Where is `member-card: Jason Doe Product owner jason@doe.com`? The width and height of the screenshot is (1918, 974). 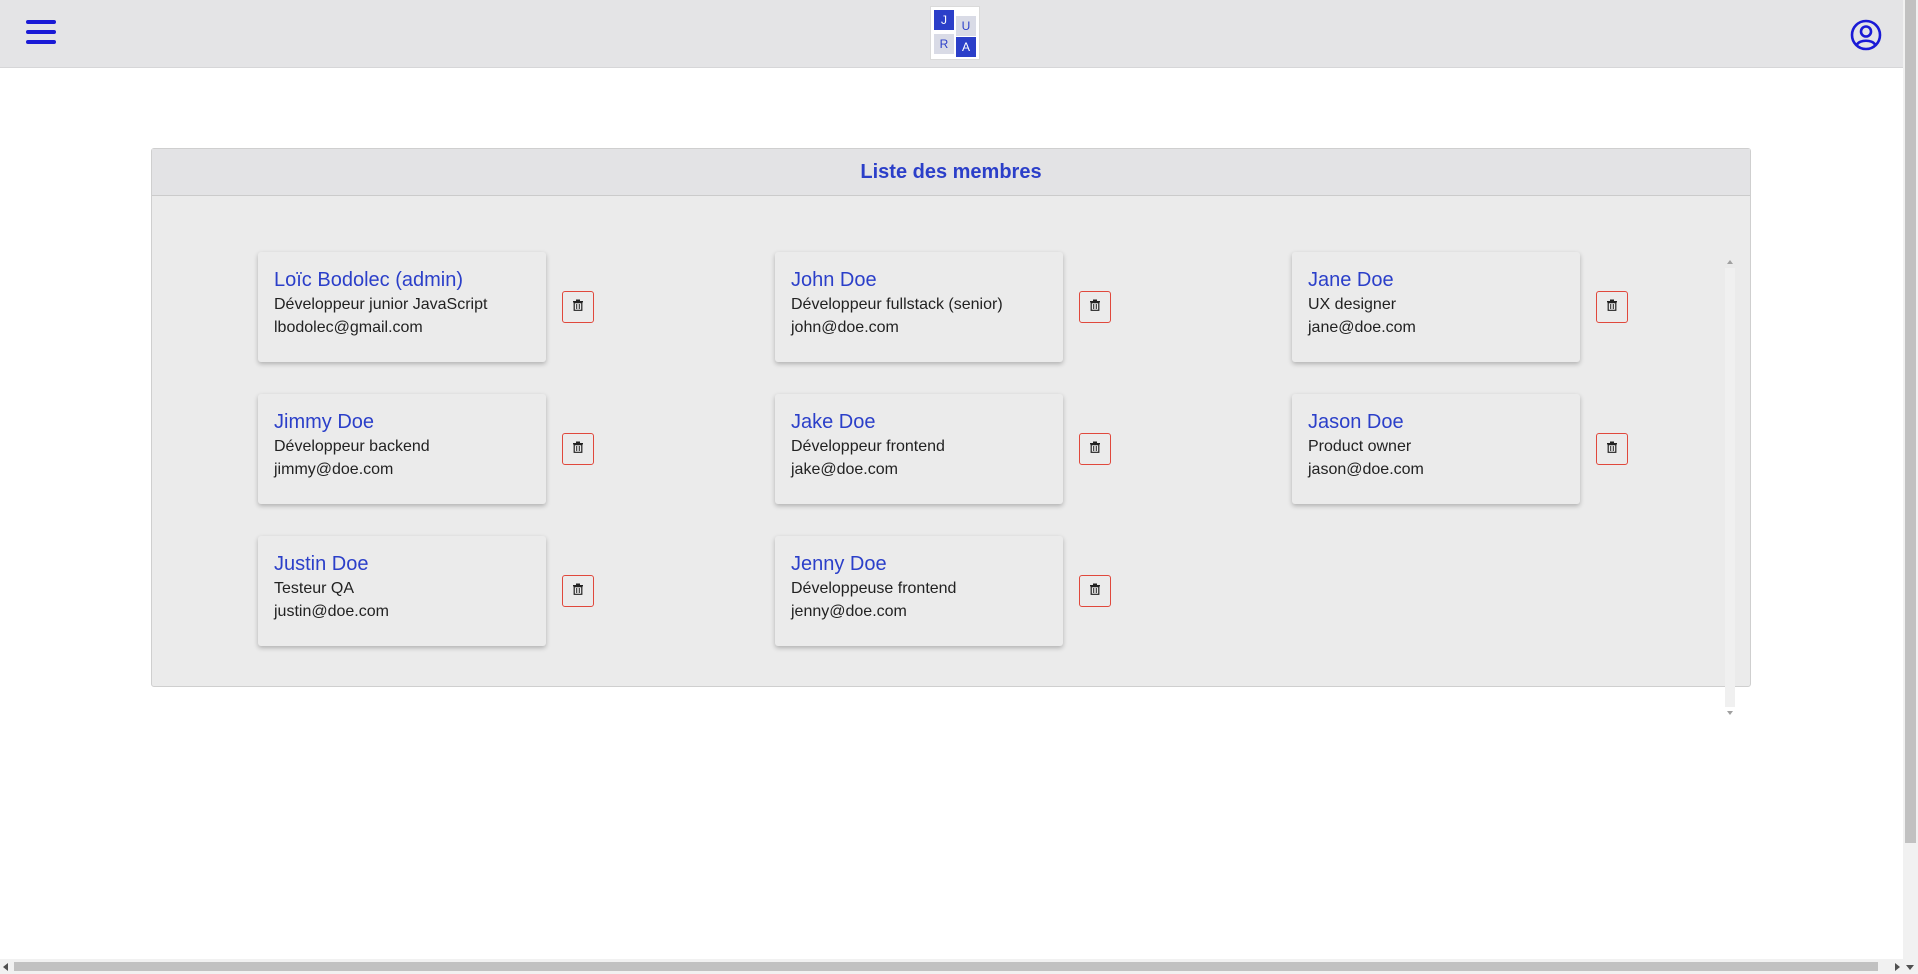 member-card: Jason Doe Product owner jason@doe.com is located at coordinates (1436, 449).